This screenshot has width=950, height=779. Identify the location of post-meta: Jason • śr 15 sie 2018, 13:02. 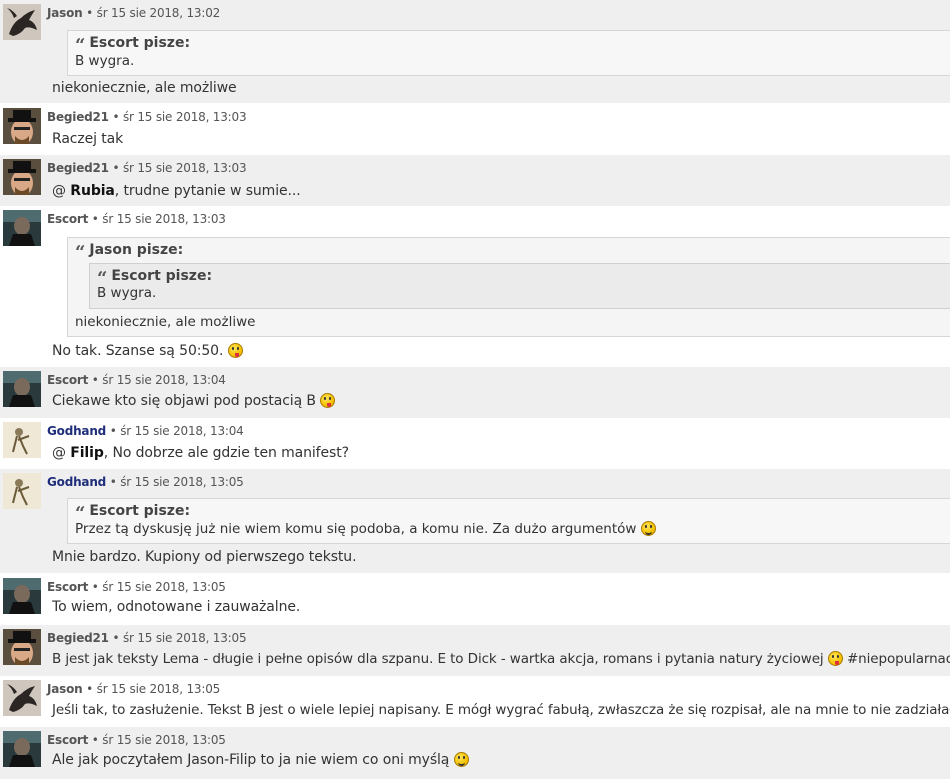
(133, 13).